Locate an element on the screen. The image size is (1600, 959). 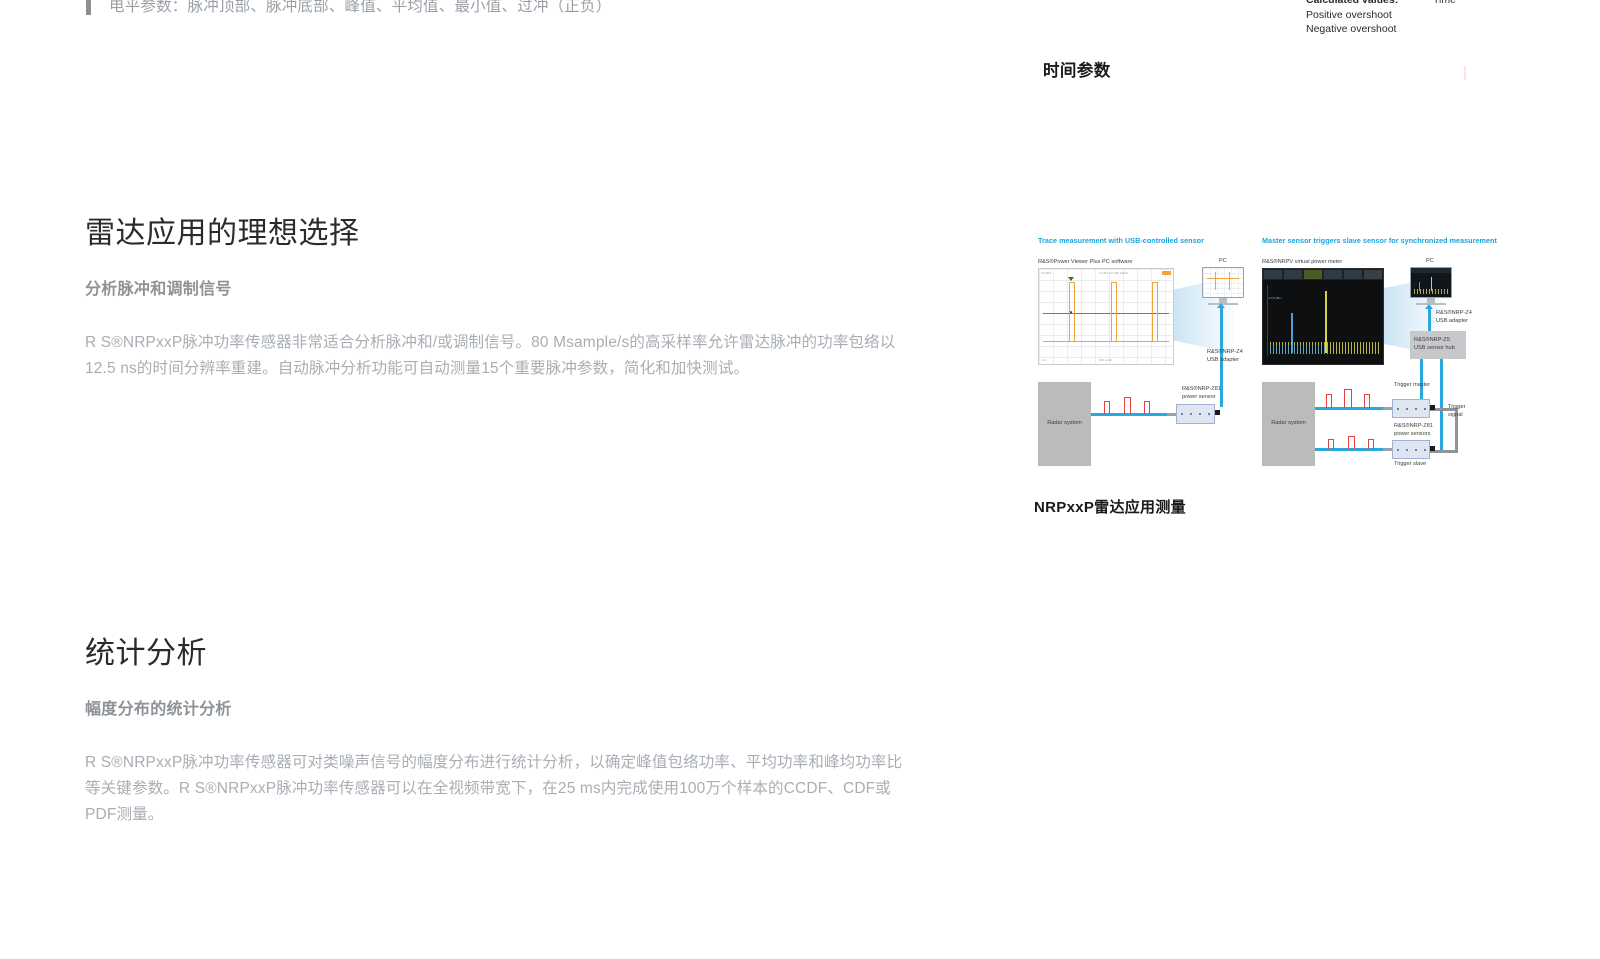
feature-bullet-item: 电平参数：脉冲顶部、脉冲底部、峰值、平均值、最小值、过冲（正负） is located at coordinates (348, 9).